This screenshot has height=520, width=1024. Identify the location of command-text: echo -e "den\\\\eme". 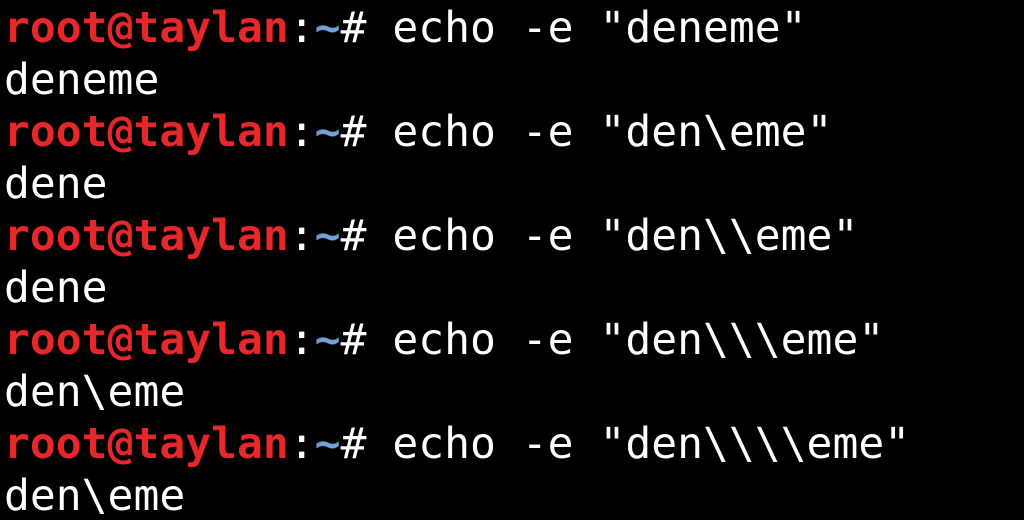
(651, 444).